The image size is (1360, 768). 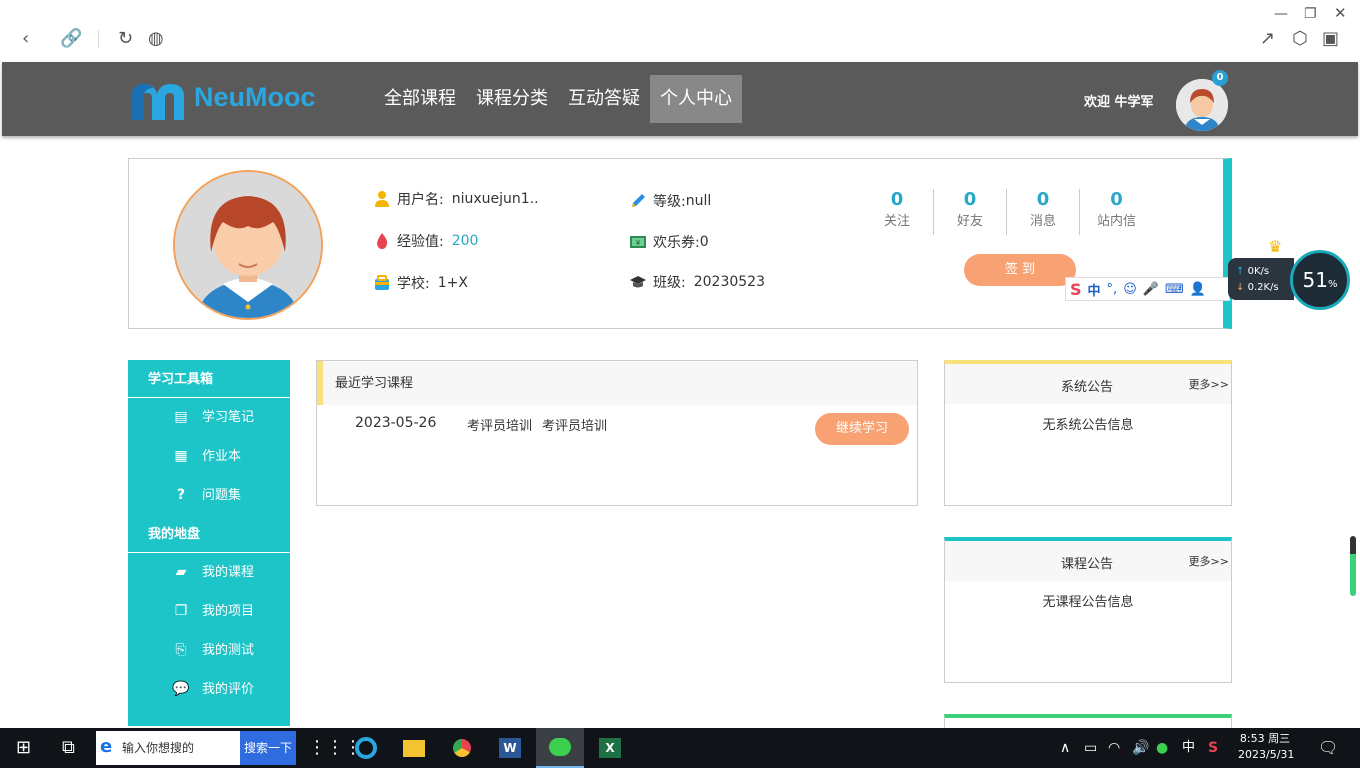 What do you see at coordinates (638, 282) in the screenshot?
I see `graduation-cap-icon` at bounding box center [638, 282].